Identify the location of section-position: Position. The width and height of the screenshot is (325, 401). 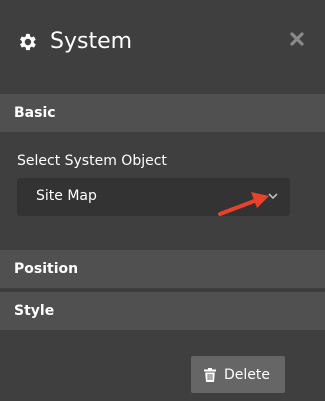
(162, 269).